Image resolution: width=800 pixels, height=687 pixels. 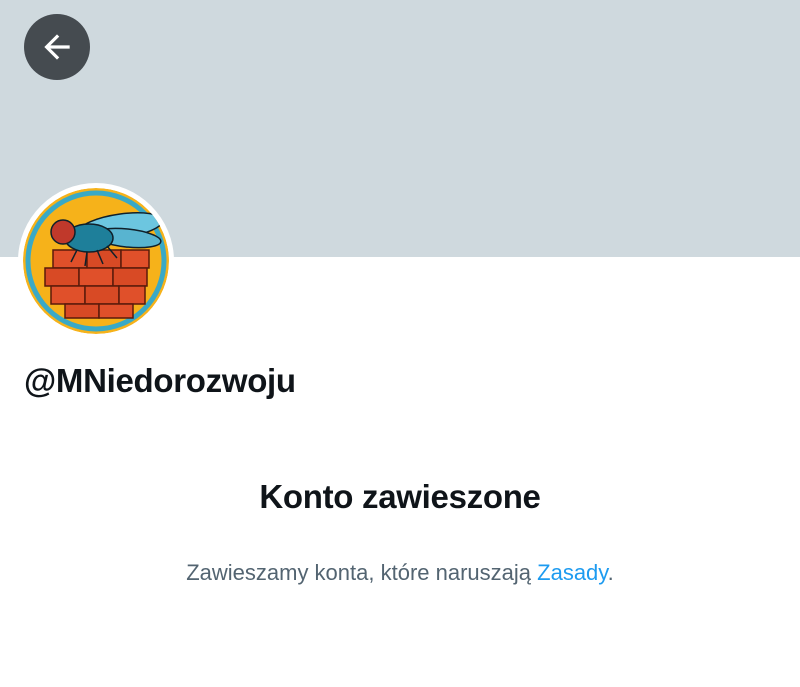 What do you see at coordinates (362, 572) in the screenshot?
I see `suspension-message-prefix: Zawieszamy konta, które naruszają` at bounding box center [362, 572].